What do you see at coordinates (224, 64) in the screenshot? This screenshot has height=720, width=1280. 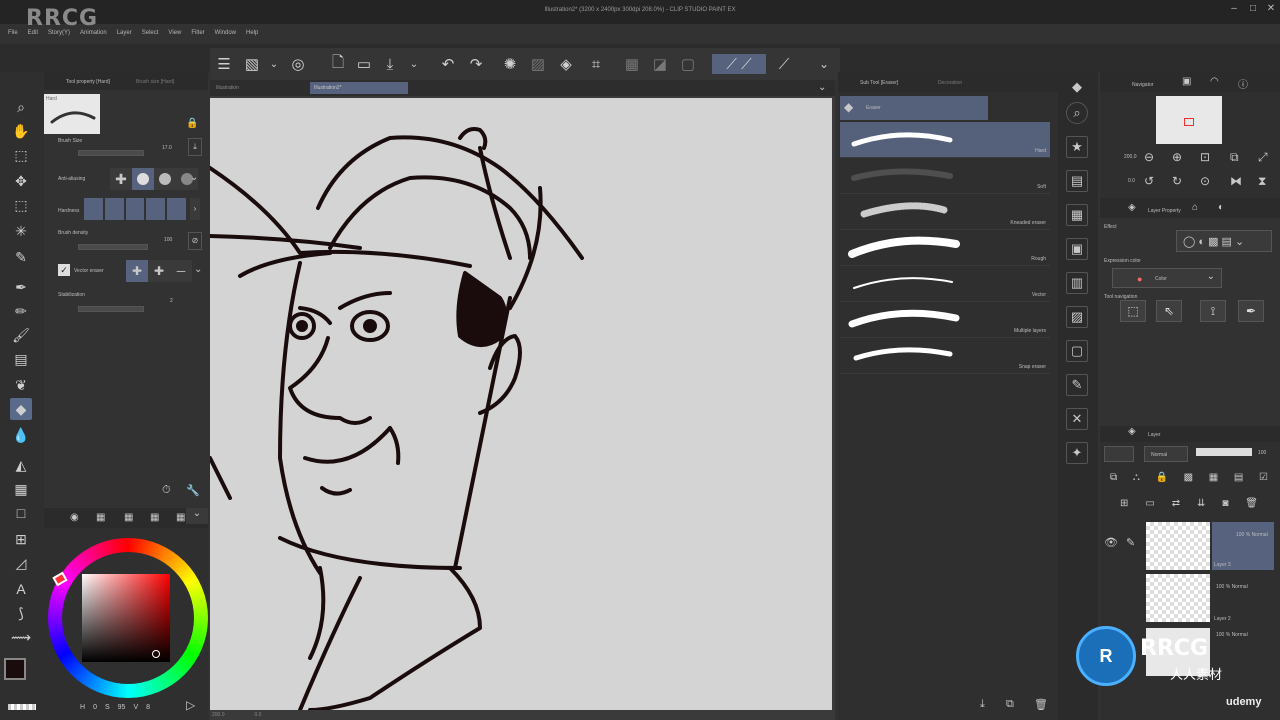 I see `menu-hamburger-icon: ☰` at bounding box center [224, 64].